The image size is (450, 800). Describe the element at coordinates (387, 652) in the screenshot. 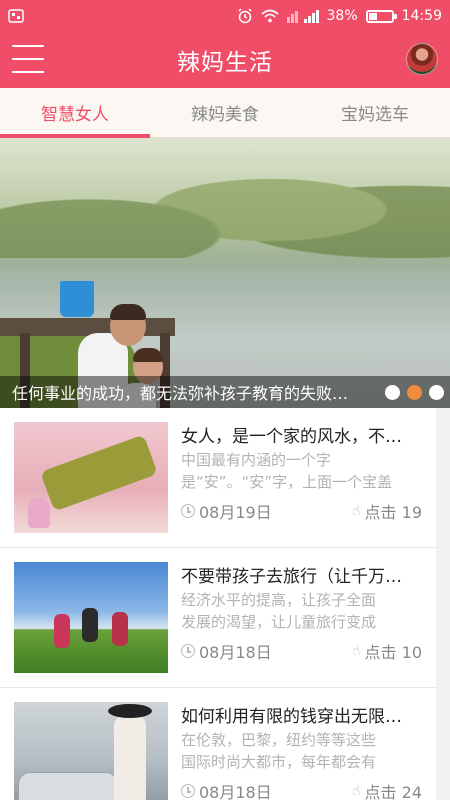

I see `article-clicks: ☝ 点击 10` at that location.